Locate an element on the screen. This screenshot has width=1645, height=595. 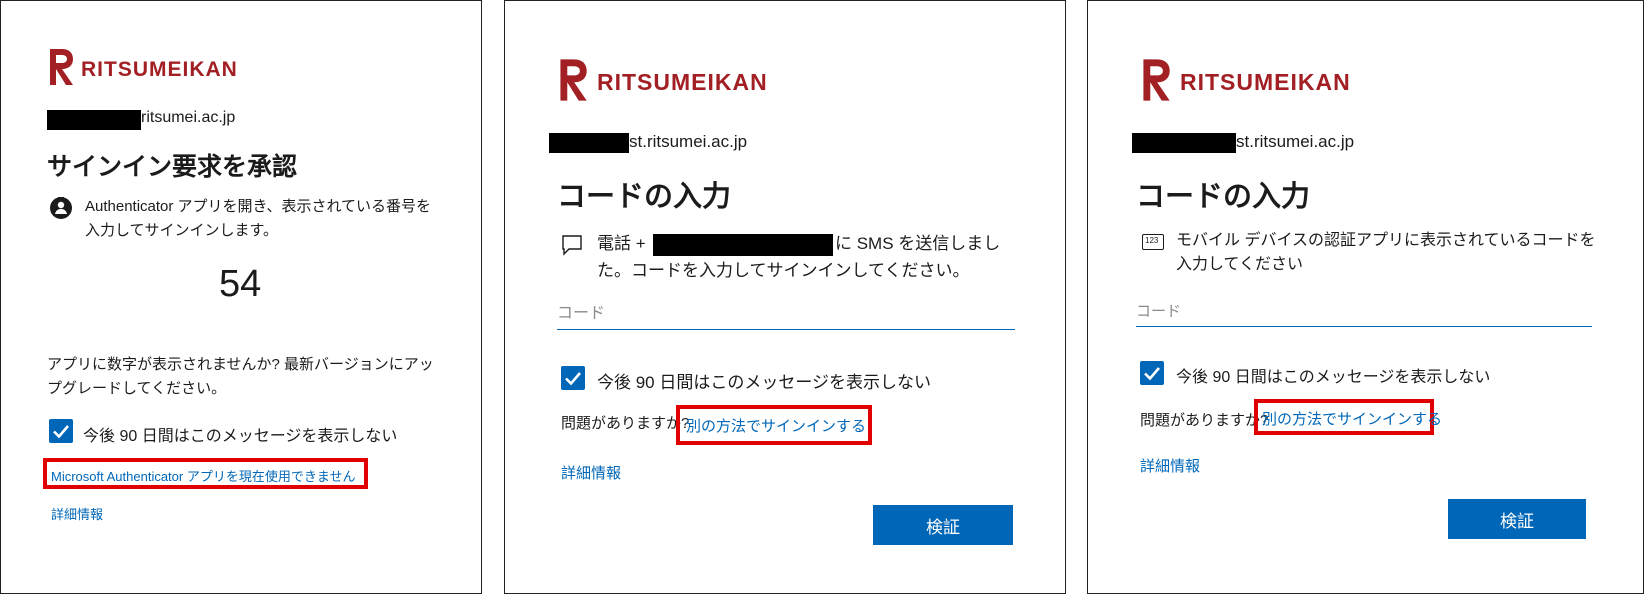
authenticator-lock-icon is located at coordinates (61, 210).